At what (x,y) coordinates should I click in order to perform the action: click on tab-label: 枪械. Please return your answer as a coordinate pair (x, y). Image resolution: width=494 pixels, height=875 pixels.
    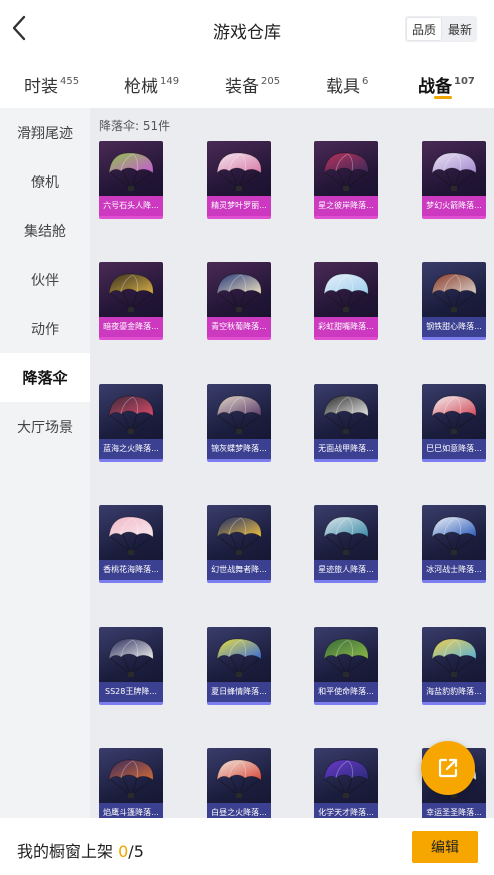
    Looking at the image, I should click on (141, 87).